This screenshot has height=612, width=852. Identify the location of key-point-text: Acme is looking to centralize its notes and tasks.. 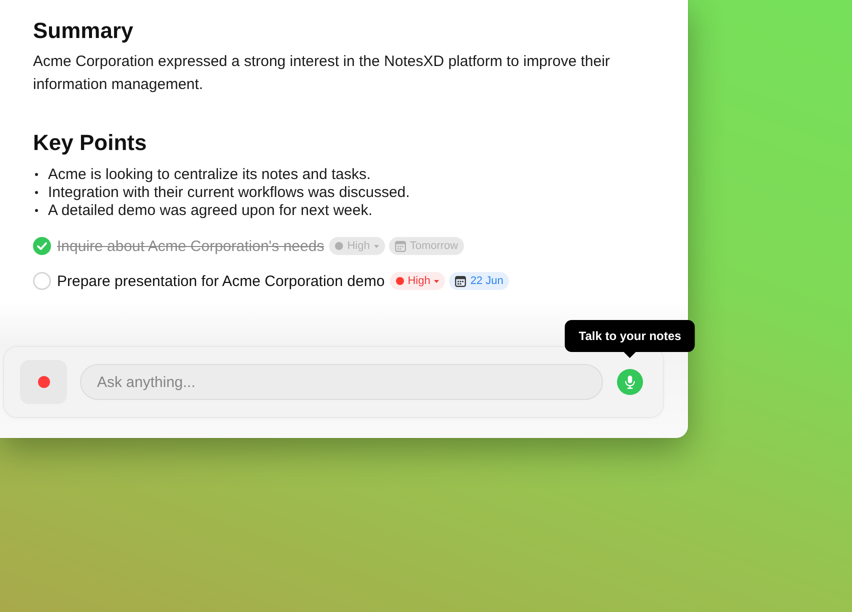
(209, 174).